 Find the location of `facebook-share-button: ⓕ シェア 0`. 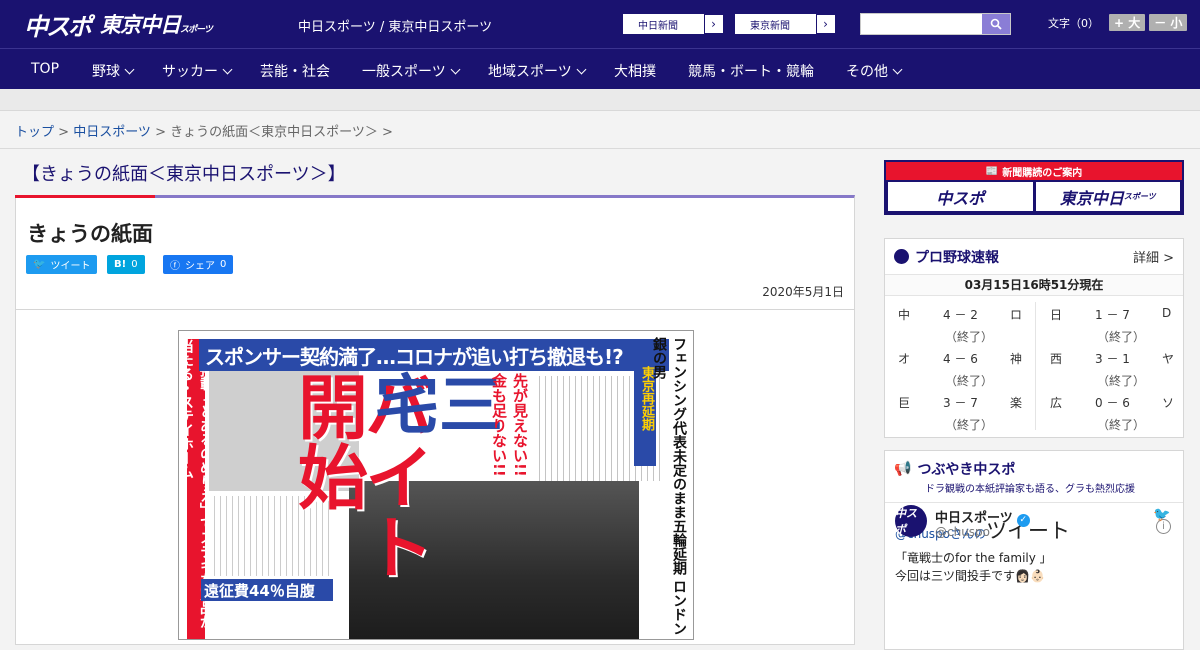

facebook-share-button: ⓕ シェア 0 is located at coordinates (198, 264).